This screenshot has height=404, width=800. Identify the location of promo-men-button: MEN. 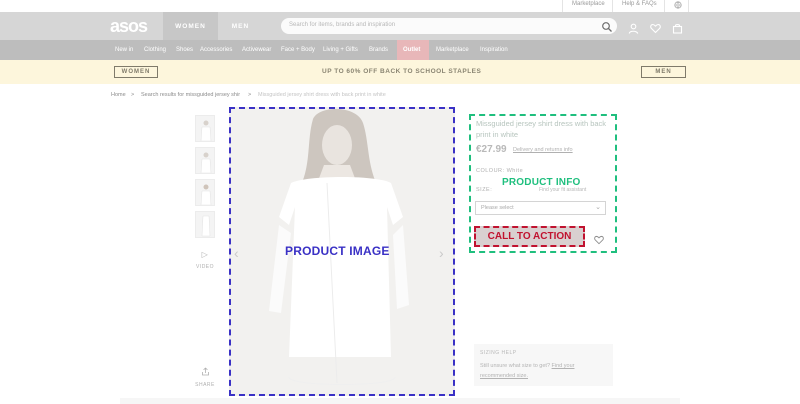
(663, 72).